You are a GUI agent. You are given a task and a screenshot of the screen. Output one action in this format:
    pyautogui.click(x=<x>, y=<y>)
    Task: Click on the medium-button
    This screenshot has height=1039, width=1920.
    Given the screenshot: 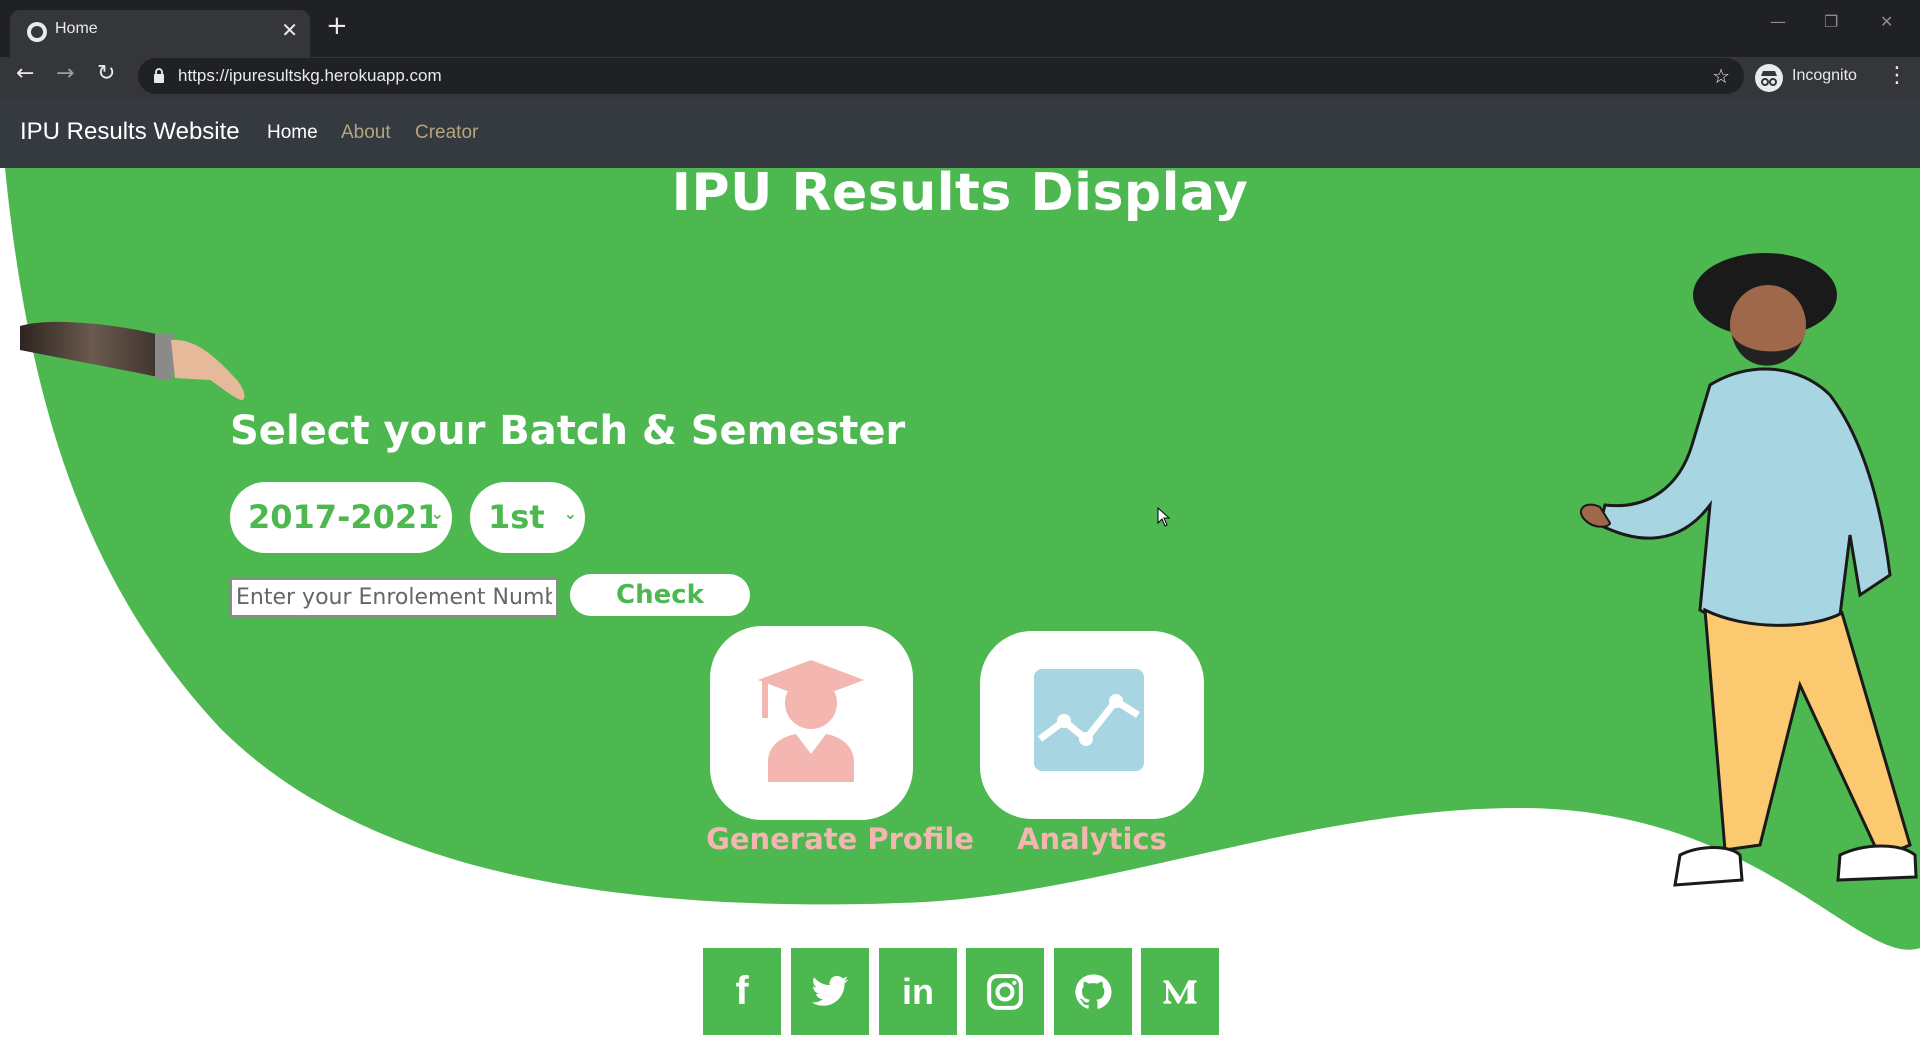 What is the action you would take?
    pyautogui.click(x=1180, y=991)
    